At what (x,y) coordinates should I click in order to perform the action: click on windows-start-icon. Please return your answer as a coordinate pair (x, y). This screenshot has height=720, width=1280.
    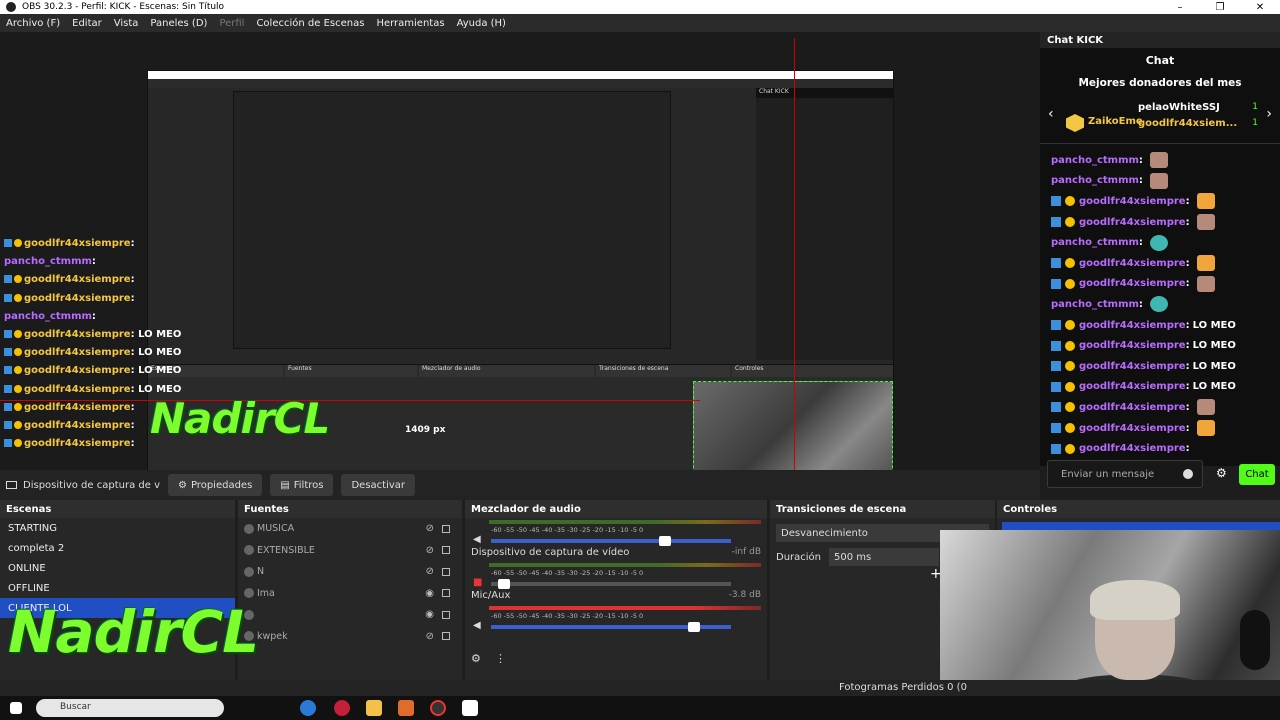
    Looking at the image, I should click on (16, 708).